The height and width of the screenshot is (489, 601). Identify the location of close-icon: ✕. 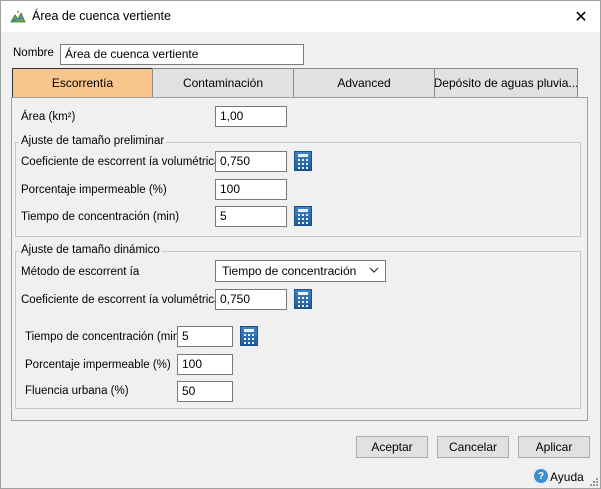
(581, 17).